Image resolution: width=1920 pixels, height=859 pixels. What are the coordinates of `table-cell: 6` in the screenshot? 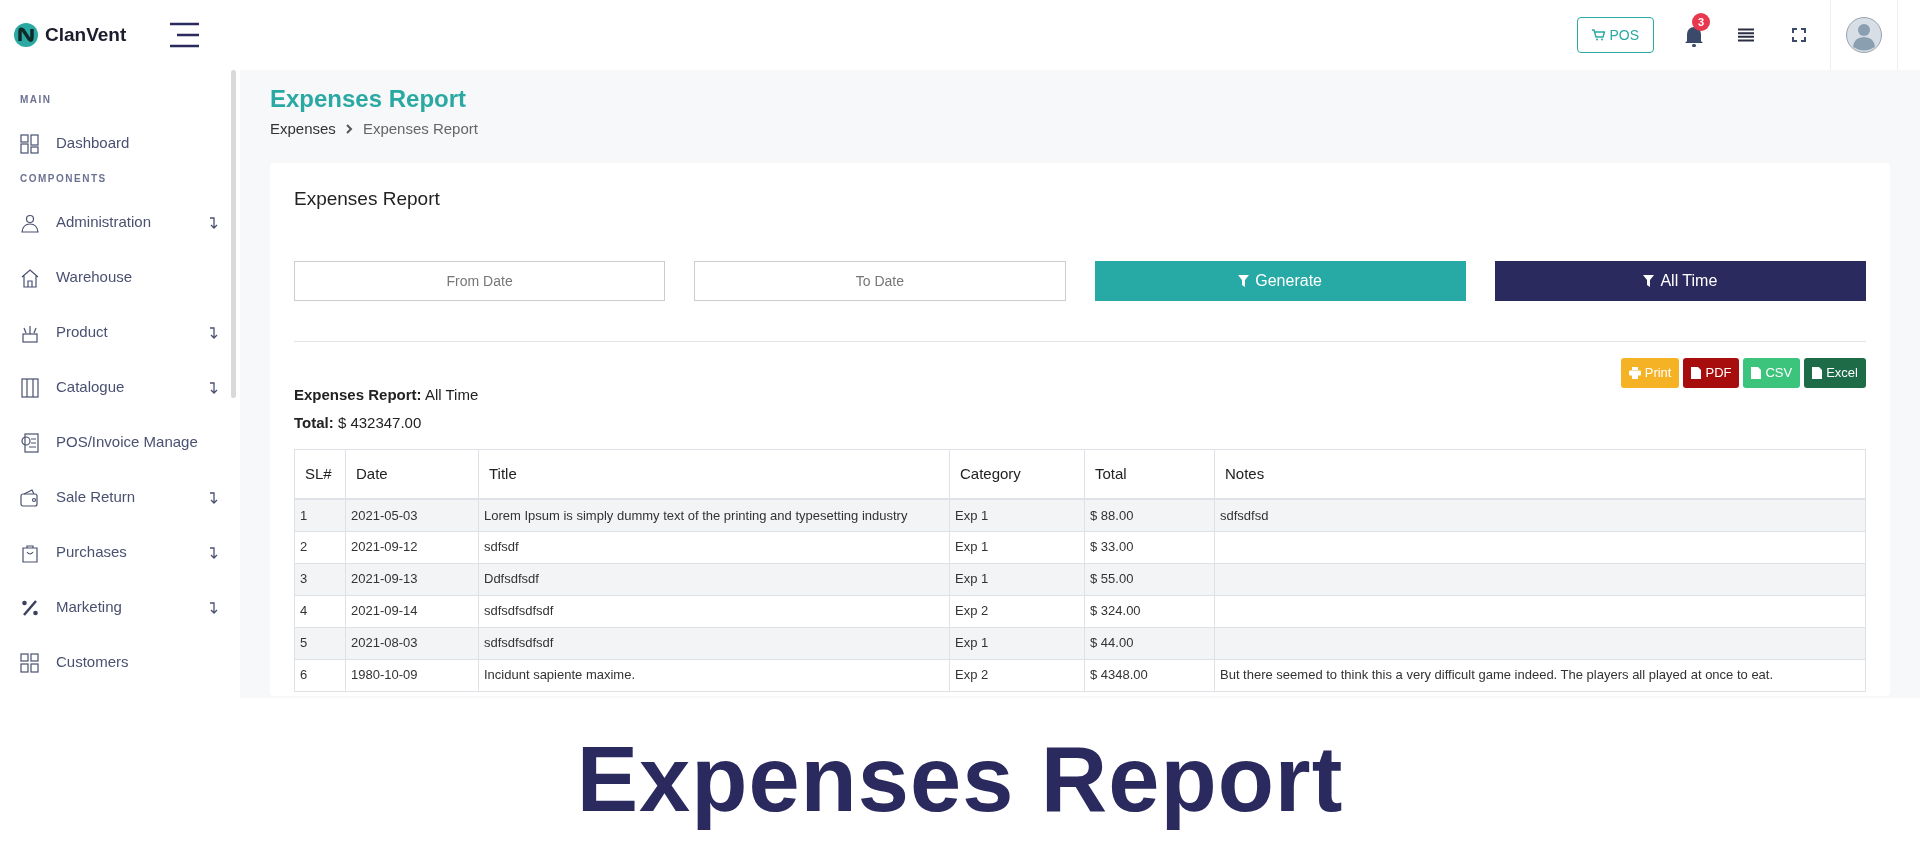 It's located at (304, 675).